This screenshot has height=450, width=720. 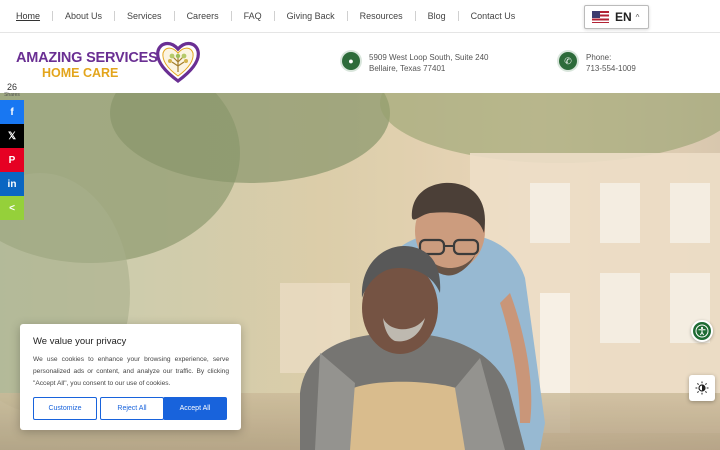 What do you see at coordinates (311, 16) in the screenshot?
I see `nav-giving-back: Giving Back` at bounding box center [311, 16].